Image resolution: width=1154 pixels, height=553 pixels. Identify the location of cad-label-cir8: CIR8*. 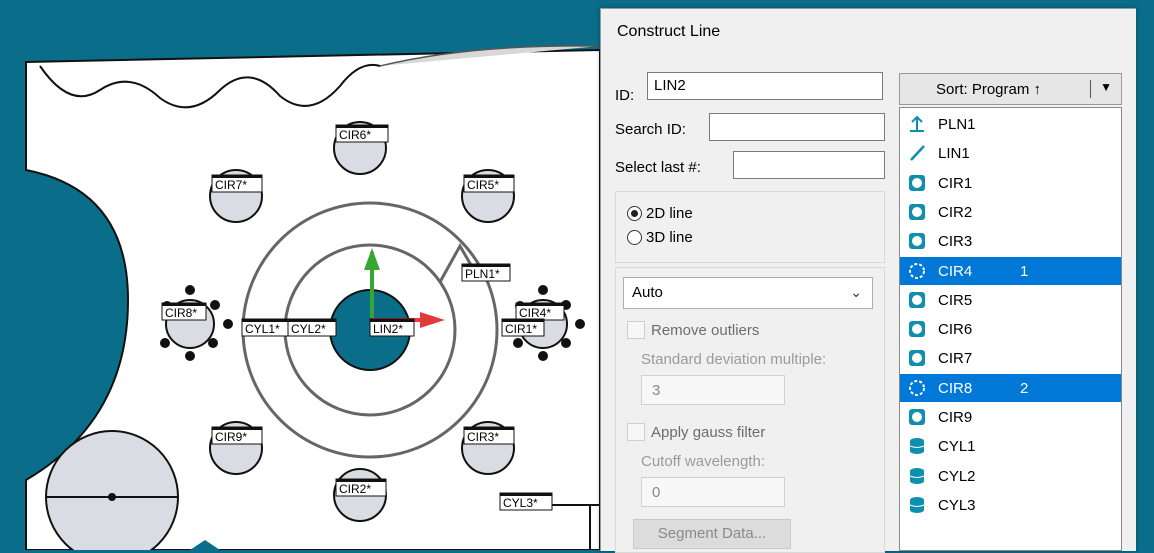
(184, 311).